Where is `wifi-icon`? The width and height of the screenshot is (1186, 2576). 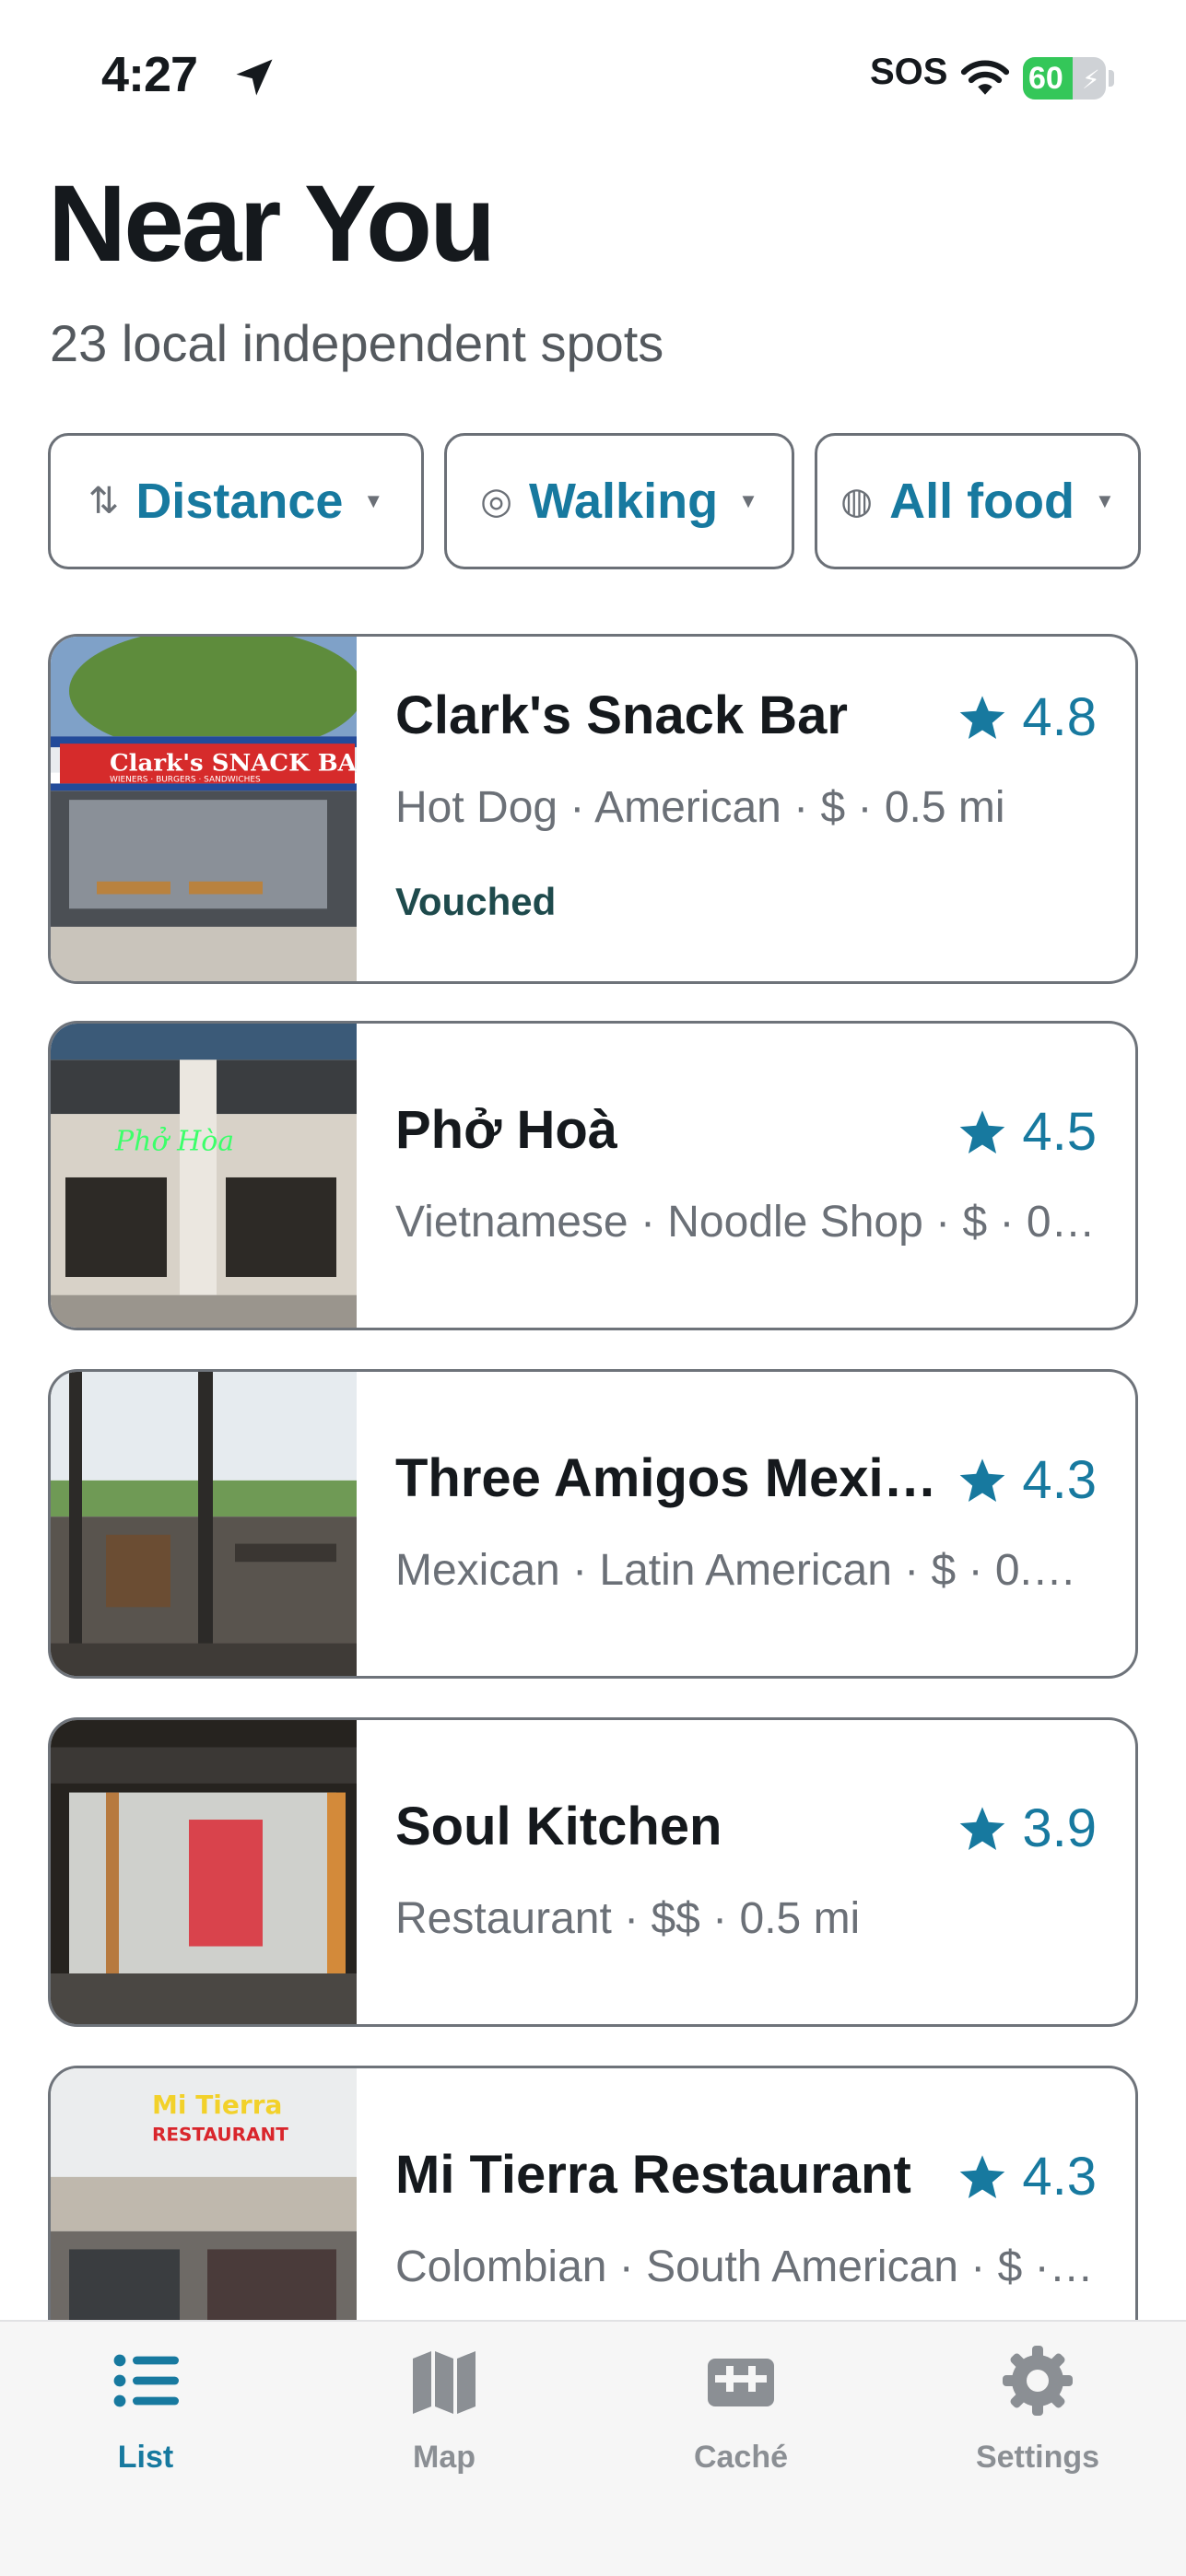 wifi-icon is located at coordinates (985, 77).